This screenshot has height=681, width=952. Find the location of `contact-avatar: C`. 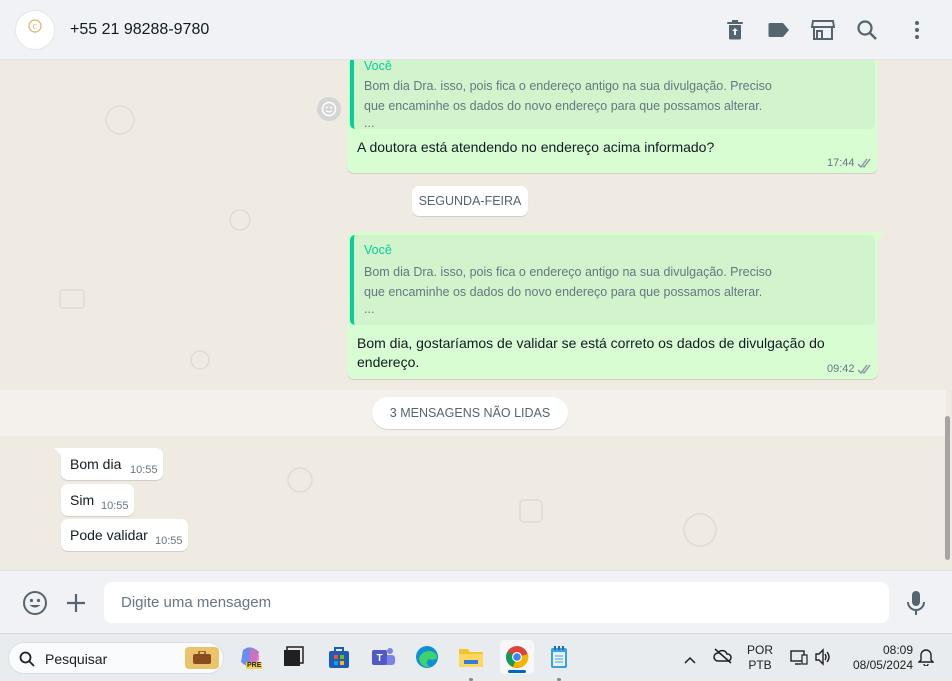

contact-avatar: C is located at coordinates (35, 30).